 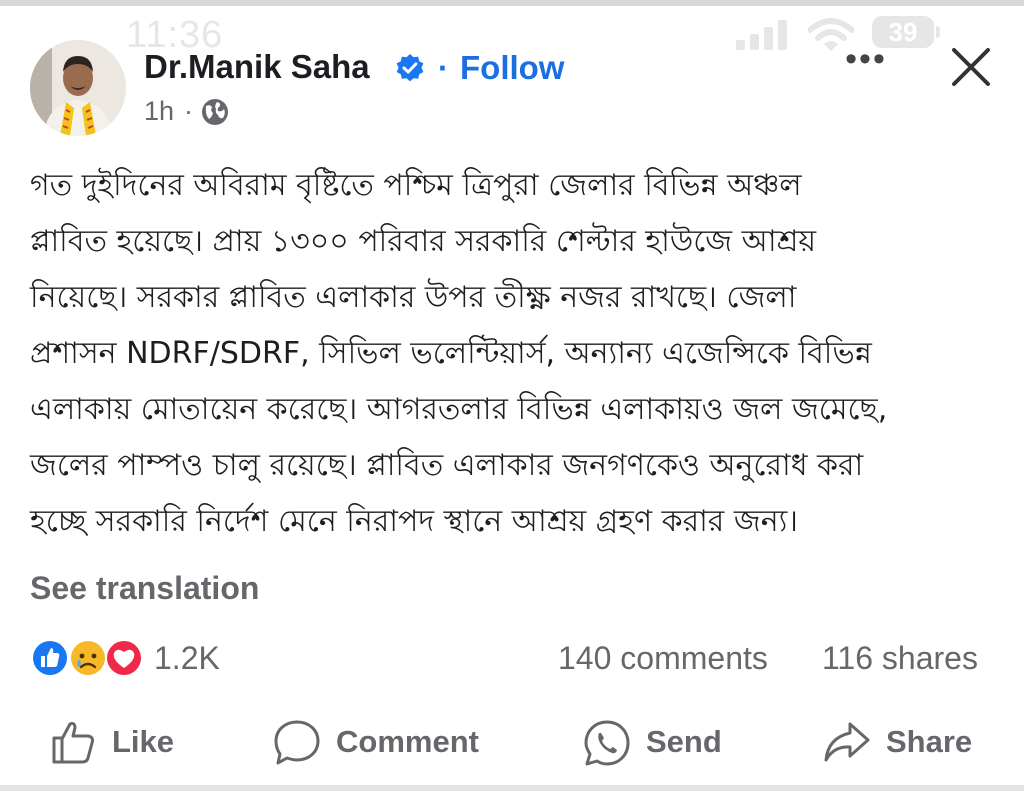 What do you see at coordinates (663, 658) in the screenshot?
I see `comments-count: 140 comments` at bounding box center [663, 658].